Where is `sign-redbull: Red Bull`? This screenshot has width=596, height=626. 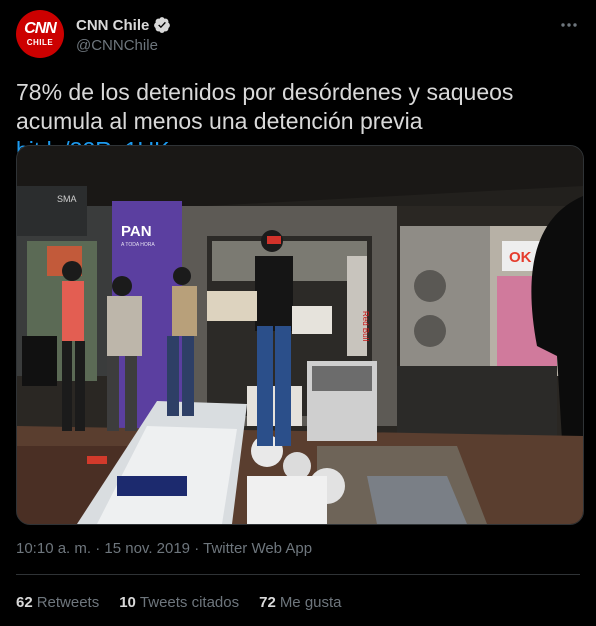
sign-redbull: Red Bull is located at coordinates (365, 326).